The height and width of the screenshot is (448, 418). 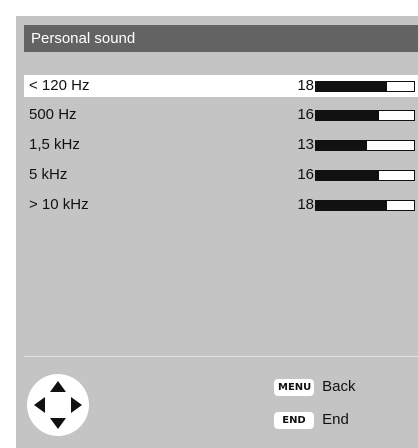 What do you see at coordinates (53, 114) in the screenshot?
I see `band-label: 500 Hz` at bounding box center [53, 114].